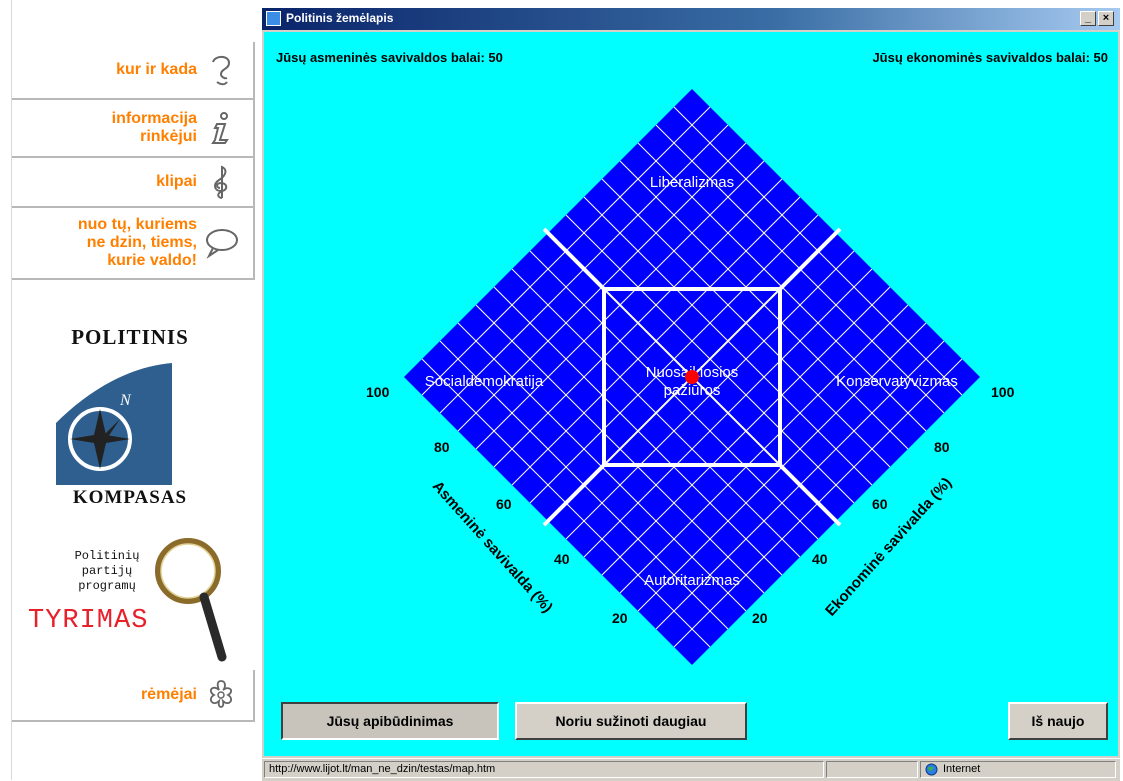  I want to click on region-label-socialdemocracy: Socialdemokratija, so click(484, 381).